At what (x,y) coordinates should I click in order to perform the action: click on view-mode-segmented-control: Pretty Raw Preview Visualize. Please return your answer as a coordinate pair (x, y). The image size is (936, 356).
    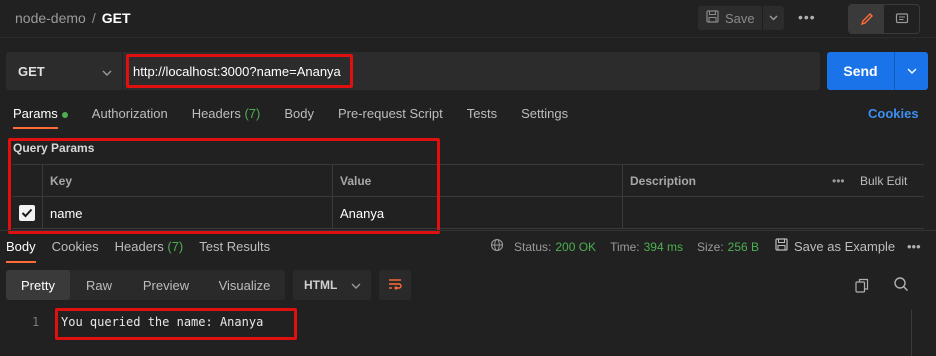
    Looking at the image, I should click on (145, 285).